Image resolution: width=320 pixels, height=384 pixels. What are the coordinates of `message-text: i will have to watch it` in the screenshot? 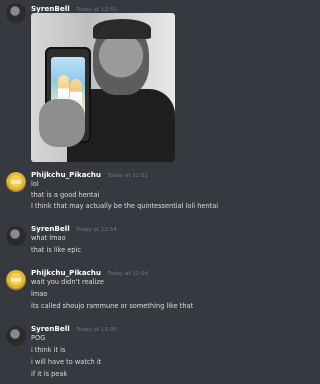 It's located at (66, 362).